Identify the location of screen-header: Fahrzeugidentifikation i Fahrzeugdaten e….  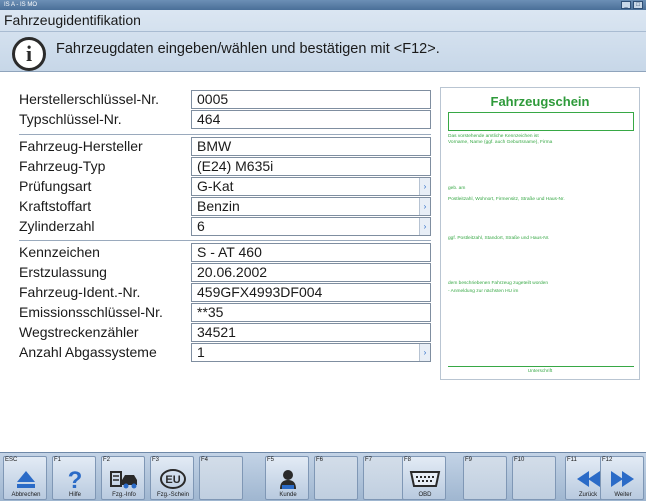
(323, 41).